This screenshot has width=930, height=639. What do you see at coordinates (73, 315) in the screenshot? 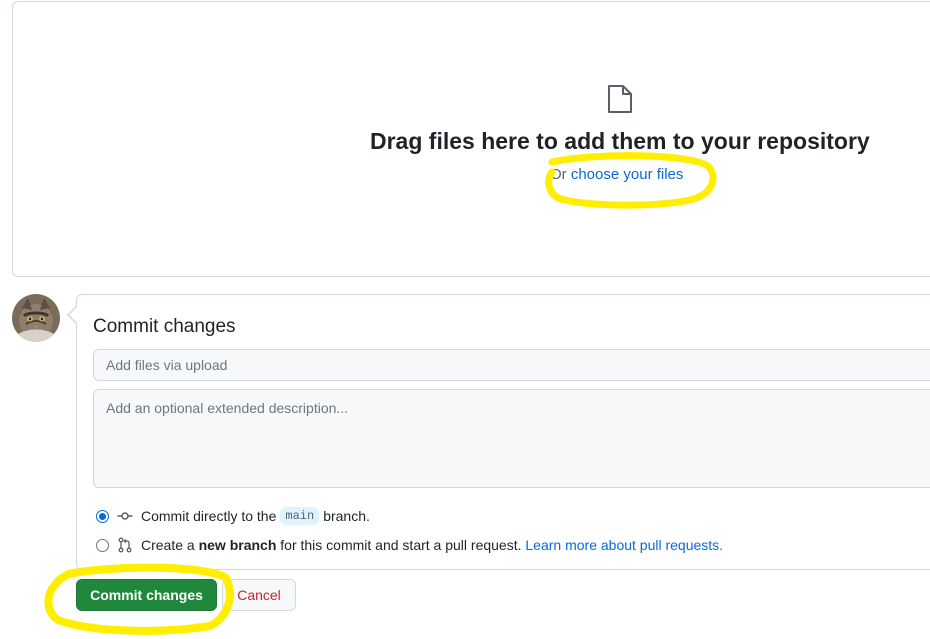
I see `comment-caret-inner` at bounding box center [73, 315].